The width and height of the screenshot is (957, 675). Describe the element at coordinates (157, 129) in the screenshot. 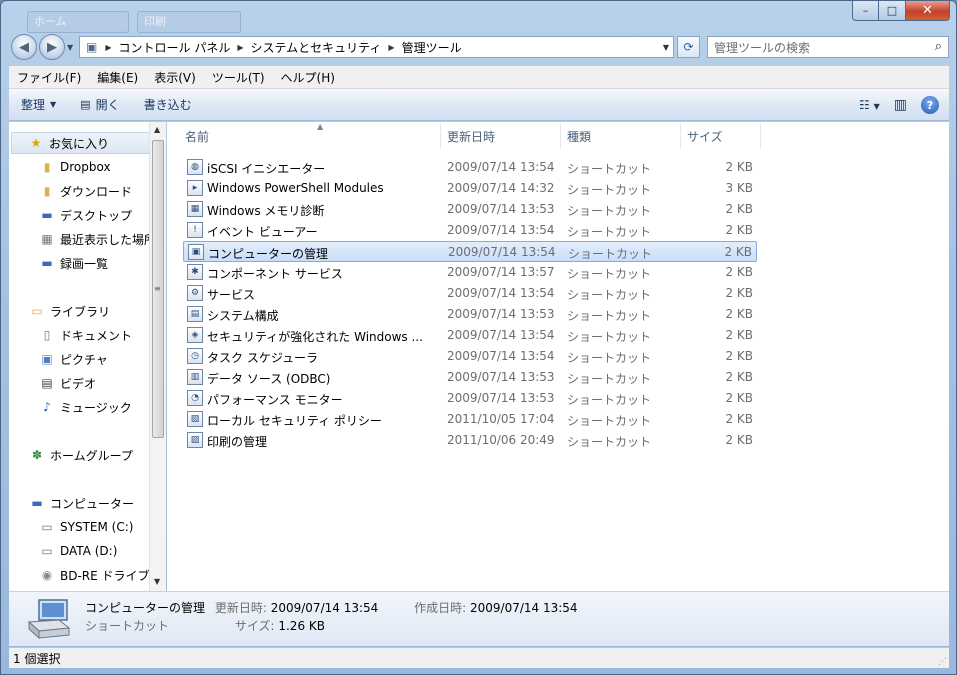

I see `scroll-up-icon: ▲` at that location.